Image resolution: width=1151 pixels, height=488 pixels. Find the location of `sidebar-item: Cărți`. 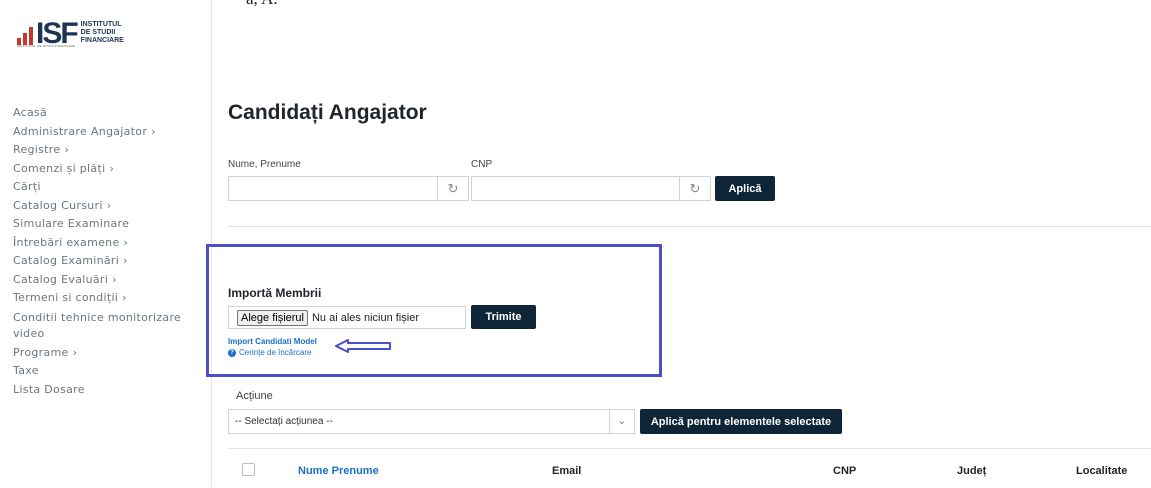

sidebar-item: Cărți is located at coordinates (109, 187).